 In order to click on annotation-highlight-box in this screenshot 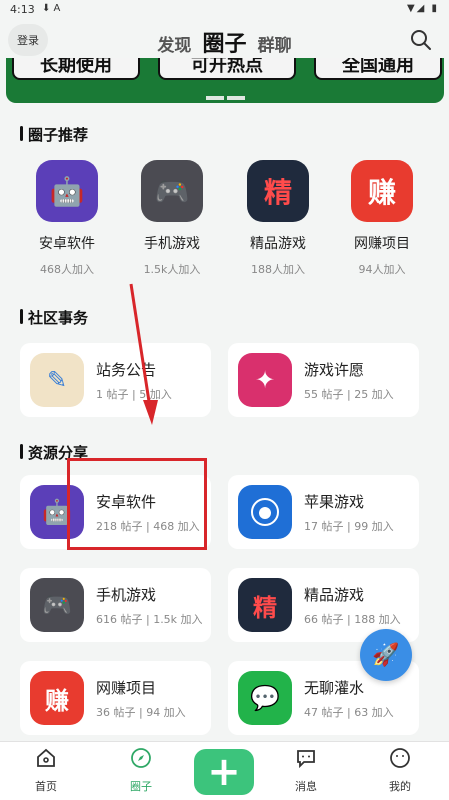, I will do `click(137, 504)`.